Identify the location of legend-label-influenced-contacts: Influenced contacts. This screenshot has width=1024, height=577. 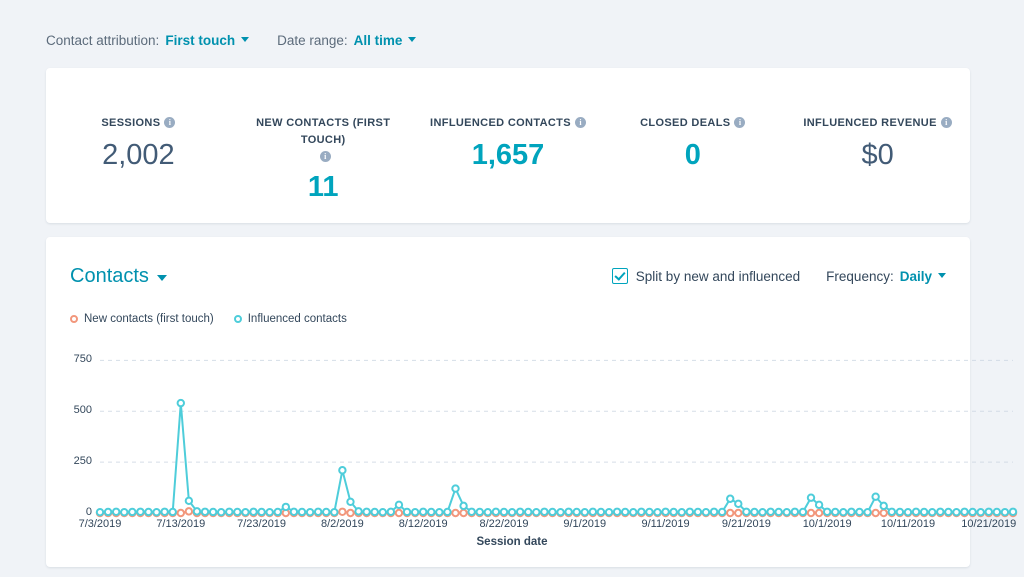
(297, 319).